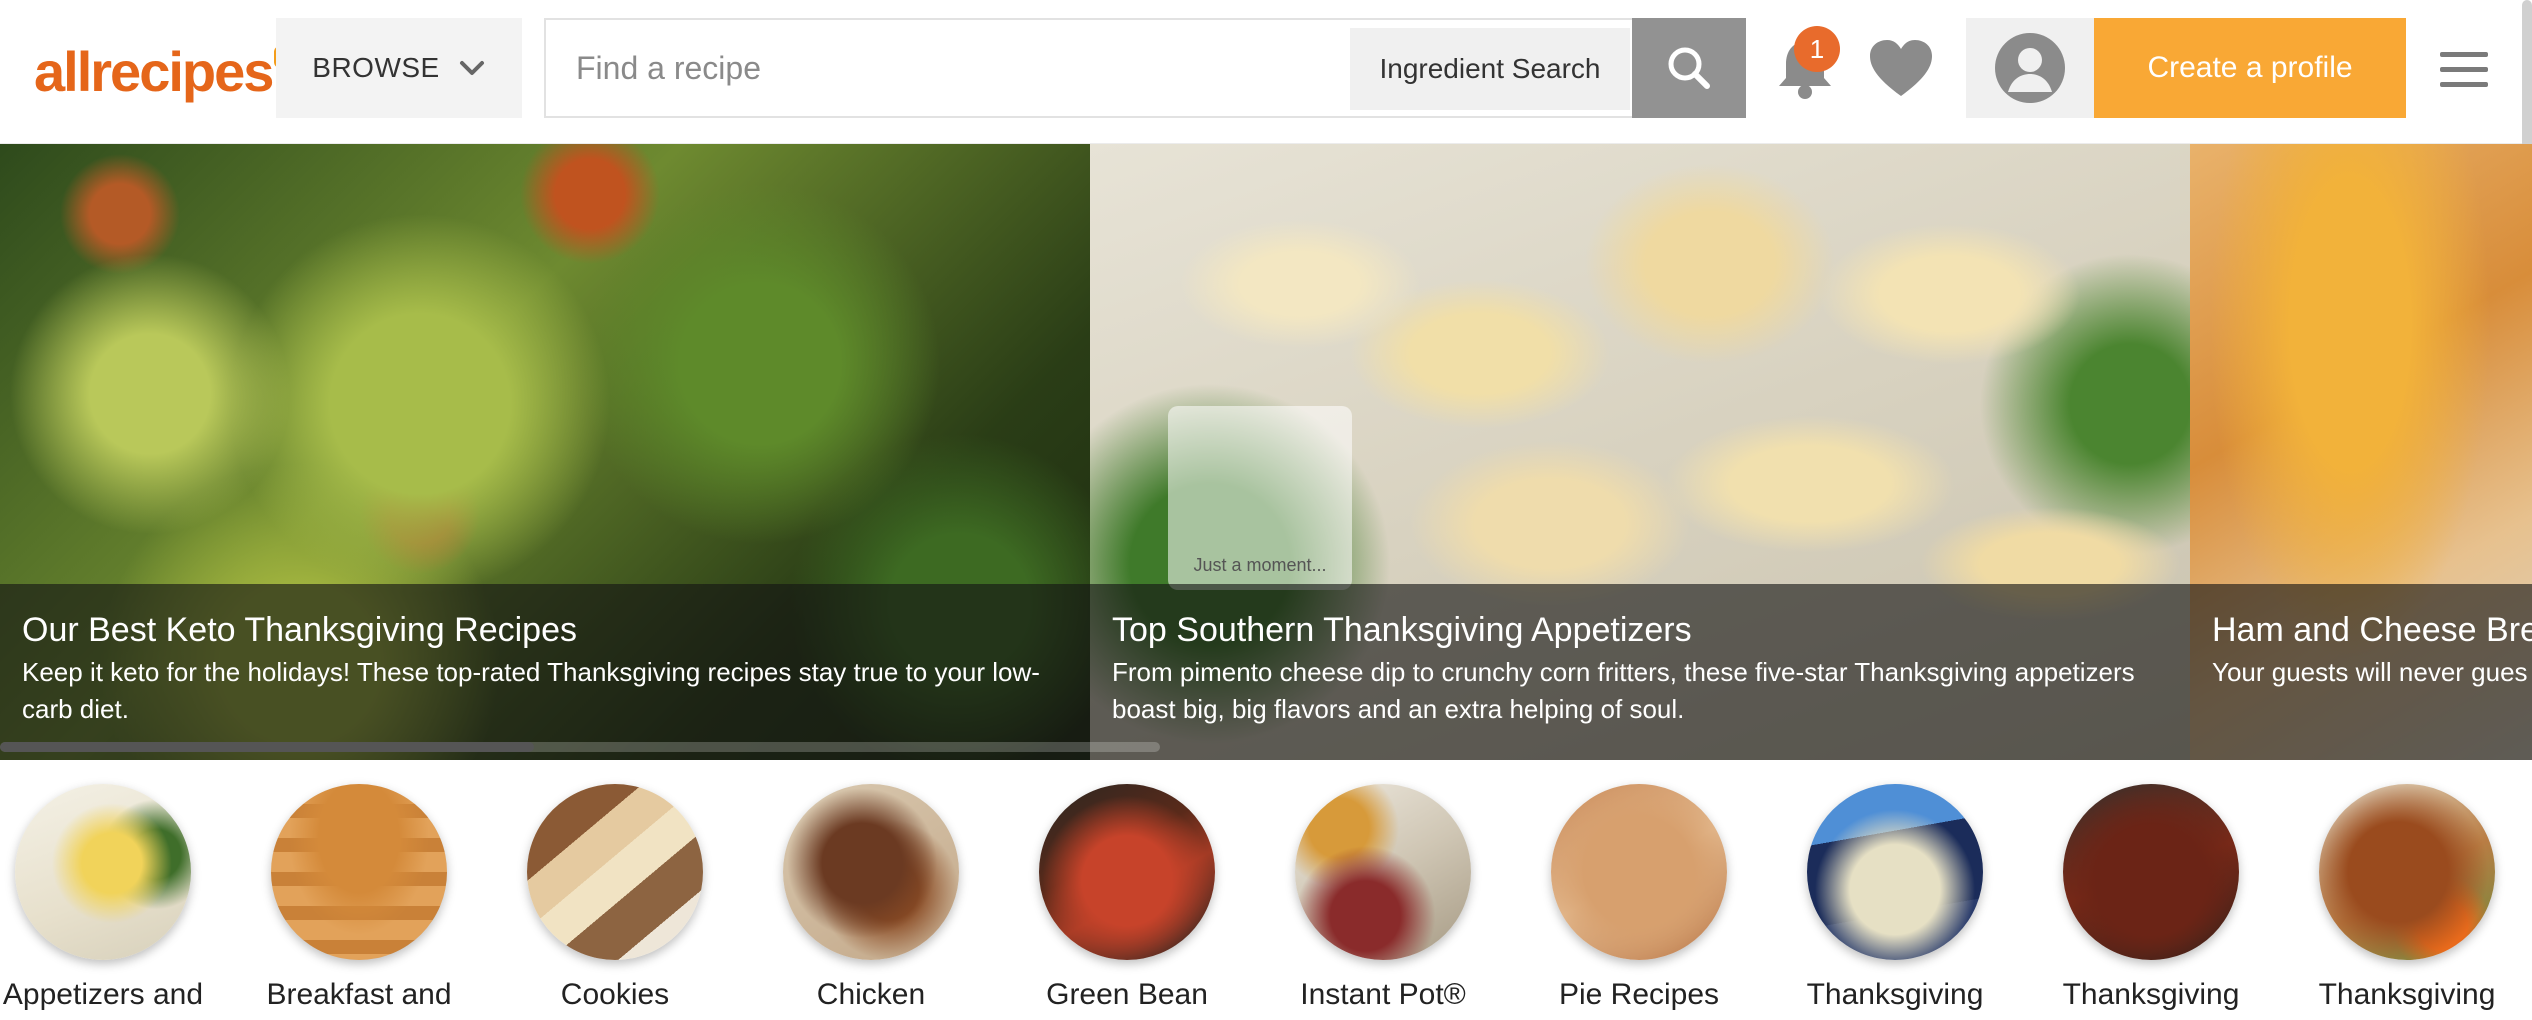  What do you see at coordinates (1639, 994) in the screenshot?
I see `category-label: Pie Recipes` at bounding box center [1639, 994].